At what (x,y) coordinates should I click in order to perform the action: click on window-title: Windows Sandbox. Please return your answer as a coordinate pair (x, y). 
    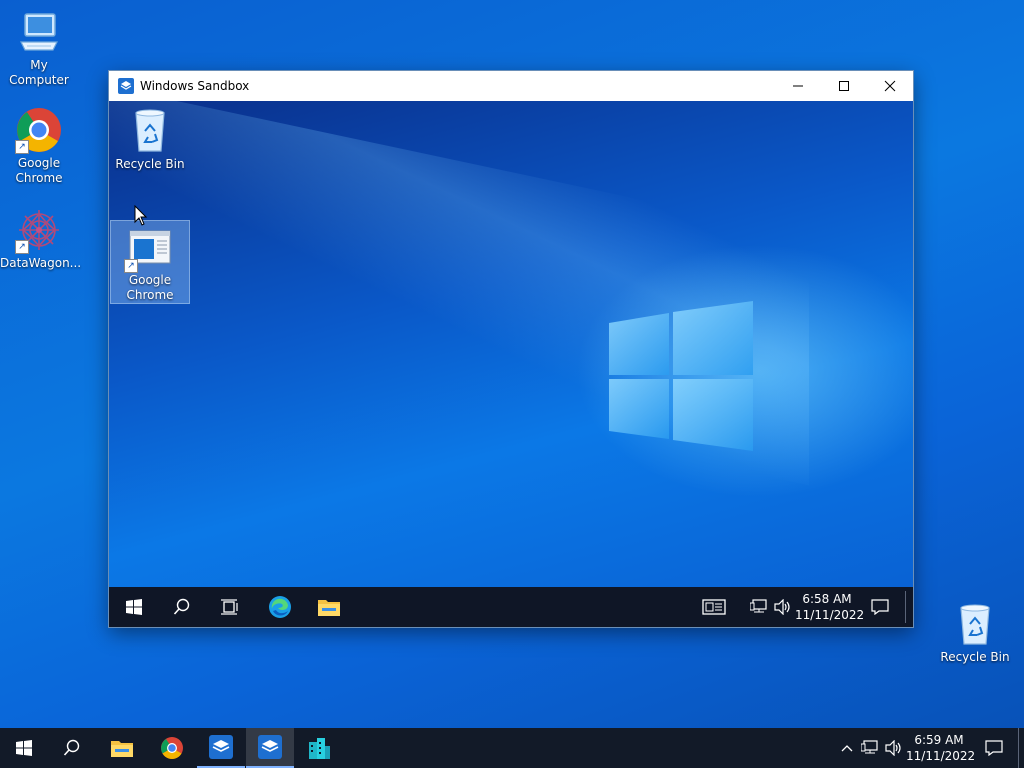
    Looking at the image, I should click on (195, 86).